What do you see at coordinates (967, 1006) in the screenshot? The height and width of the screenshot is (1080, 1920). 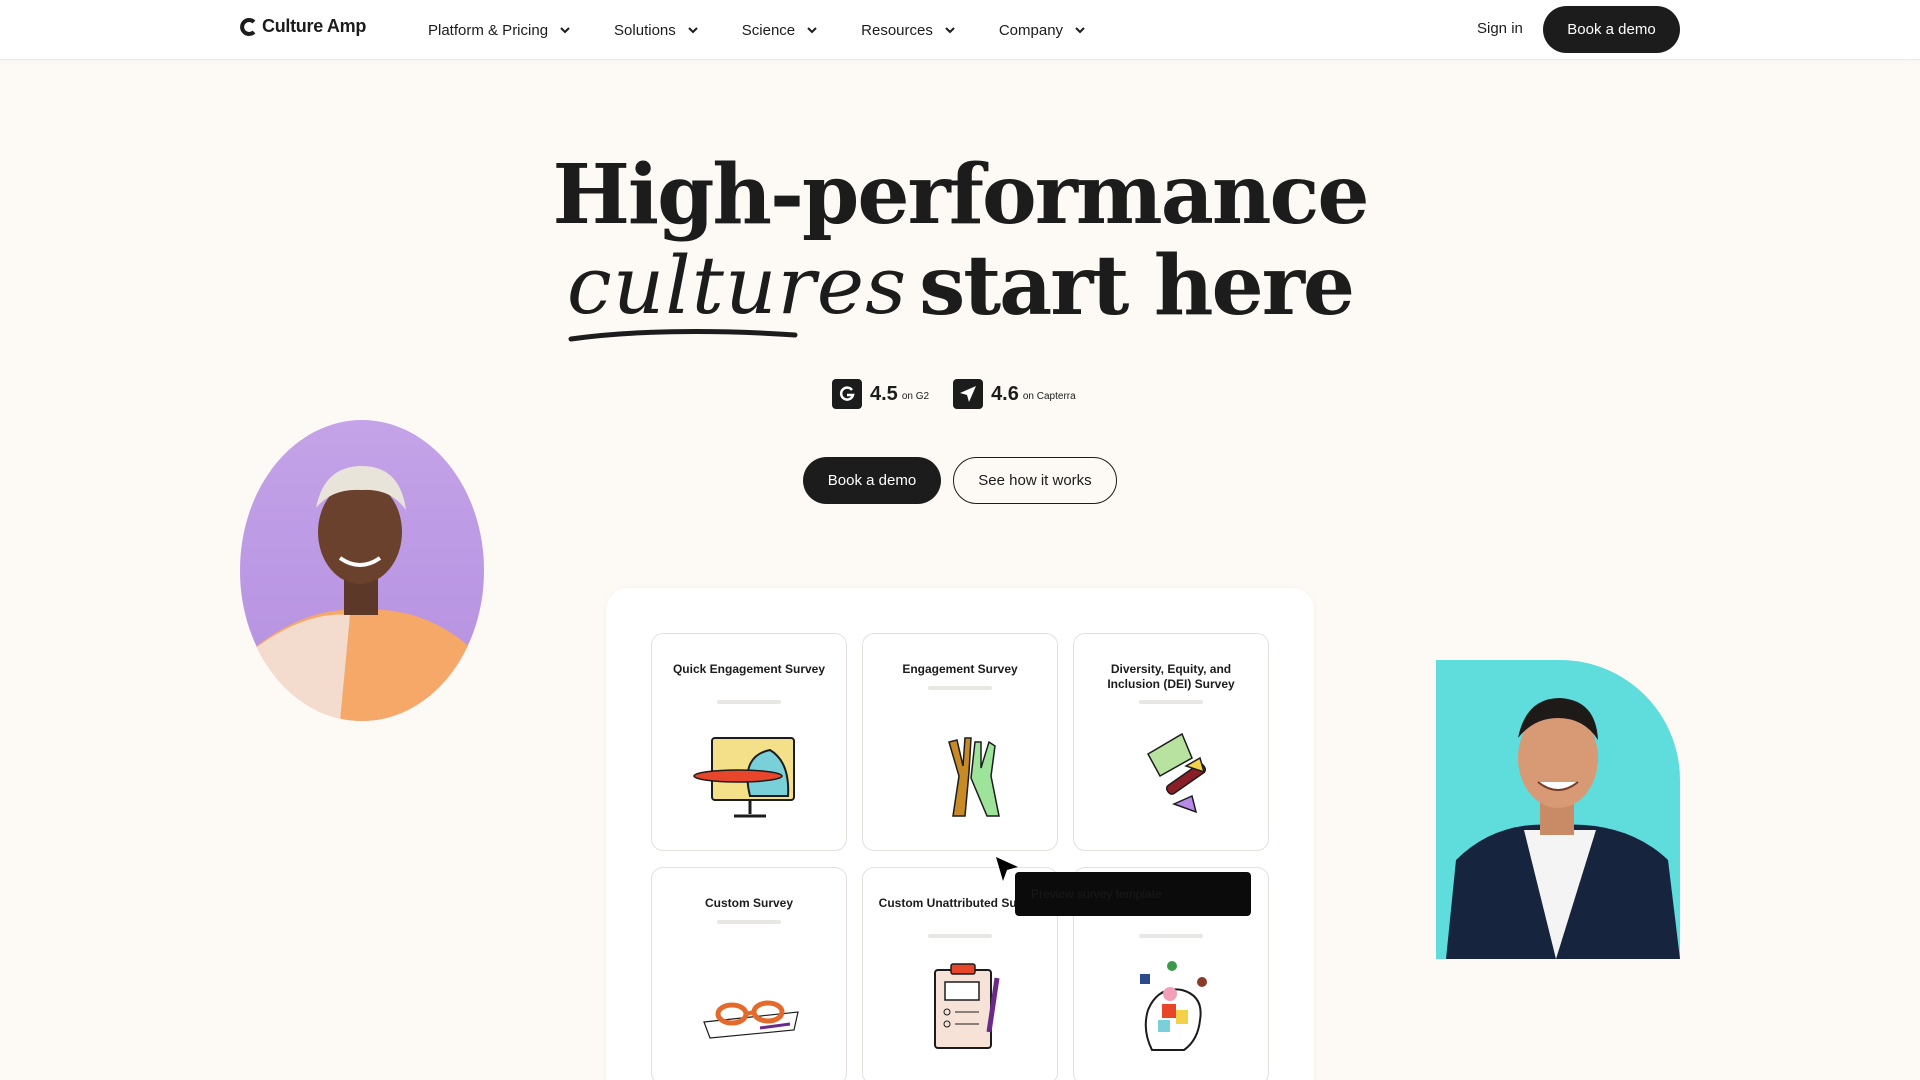 I see `clipboard-icon` at bounding box center [967, 1006].